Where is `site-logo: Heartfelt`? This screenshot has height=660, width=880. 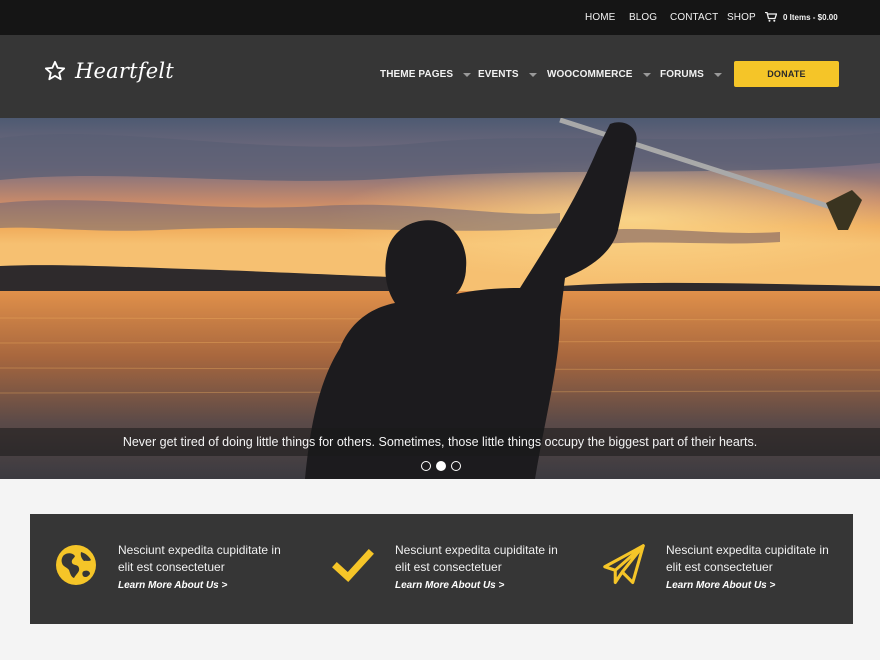 site-logo: Heartfelt is located at coordinates (109, 71).